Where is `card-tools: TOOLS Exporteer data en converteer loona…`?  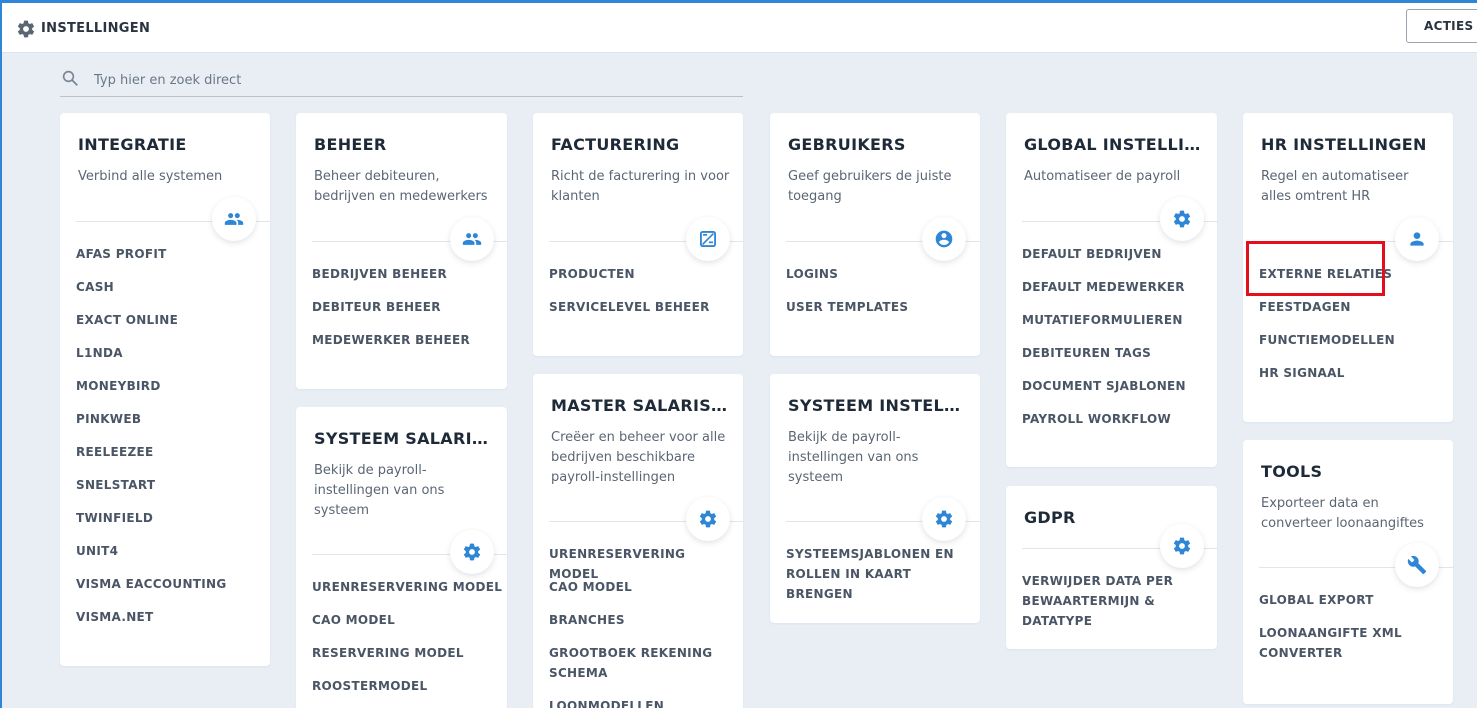 card-tools: TOOLS Exporteer data en converteer loona… is located at coordinates (1348, 572).